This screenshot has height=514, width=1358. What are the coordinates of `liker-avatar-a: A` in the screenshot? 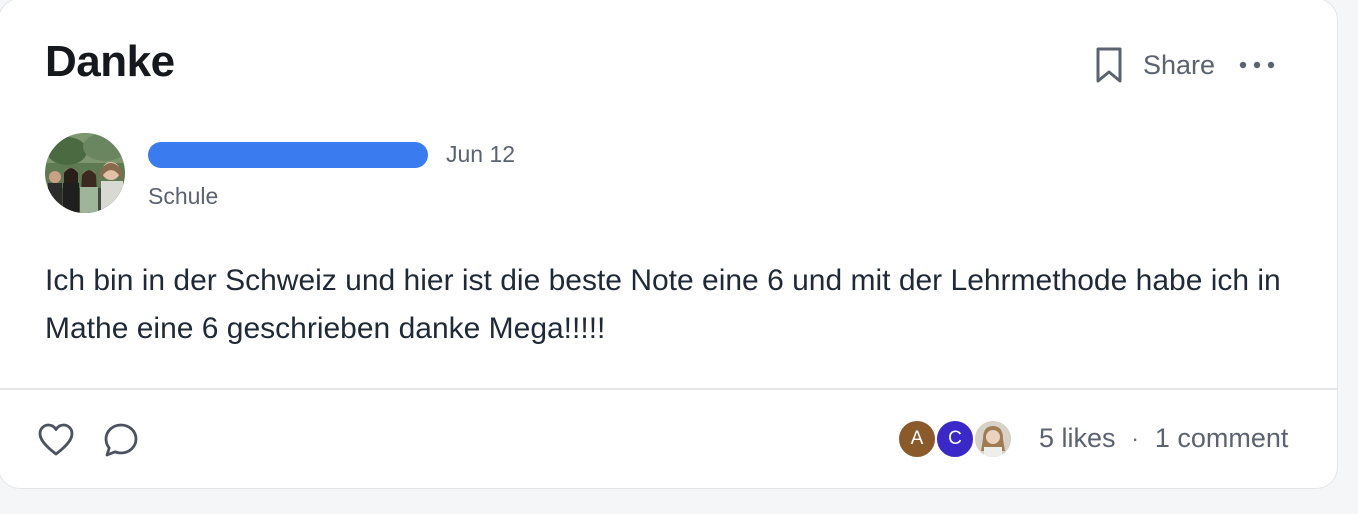 It's located at (917, 439).